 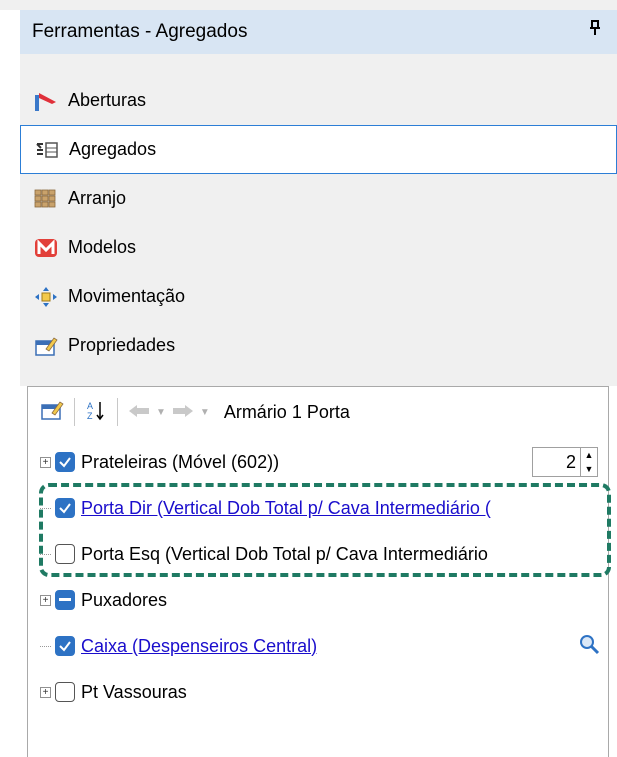 I want to click on category-arranjo: Arranjo, so click(x=318, y=198).